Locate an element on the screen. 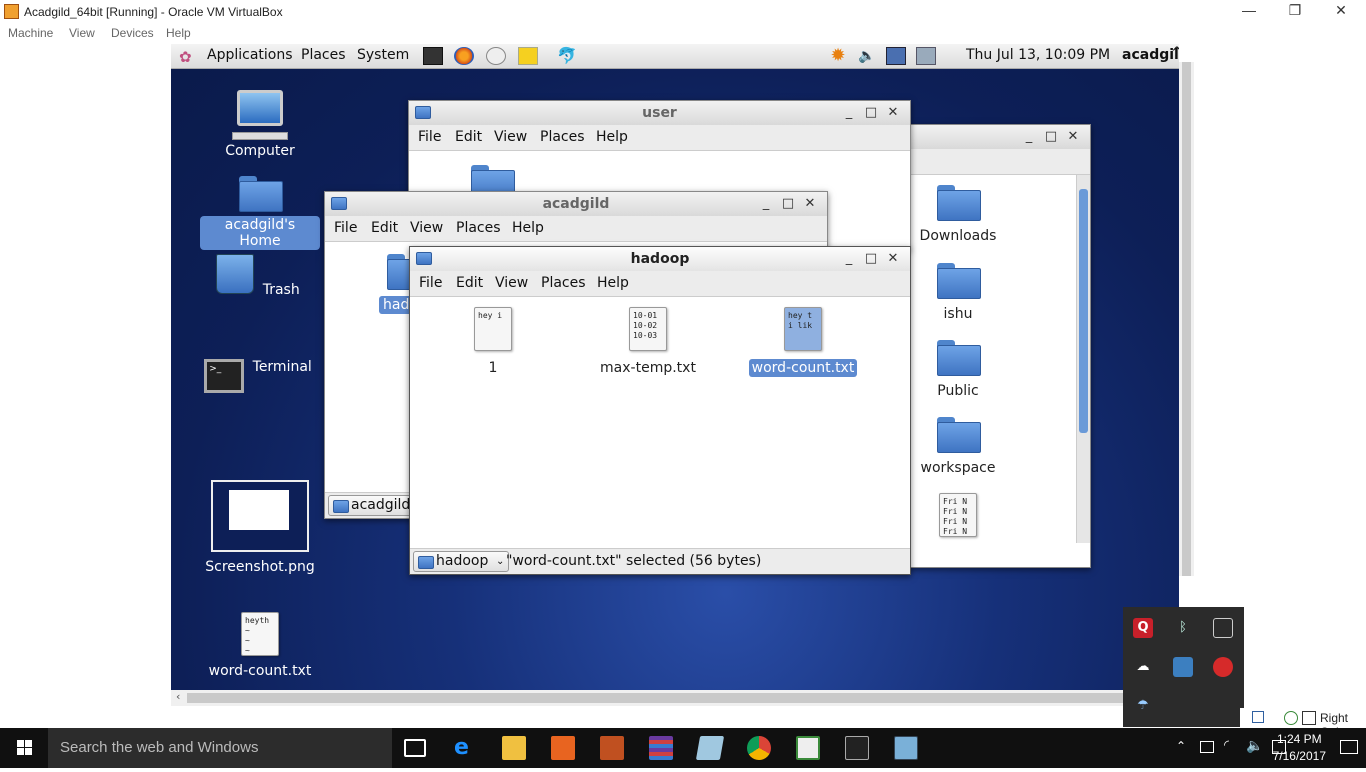 The image size is (1366, 772). winrar-icon is located at coordinates (661, 748).